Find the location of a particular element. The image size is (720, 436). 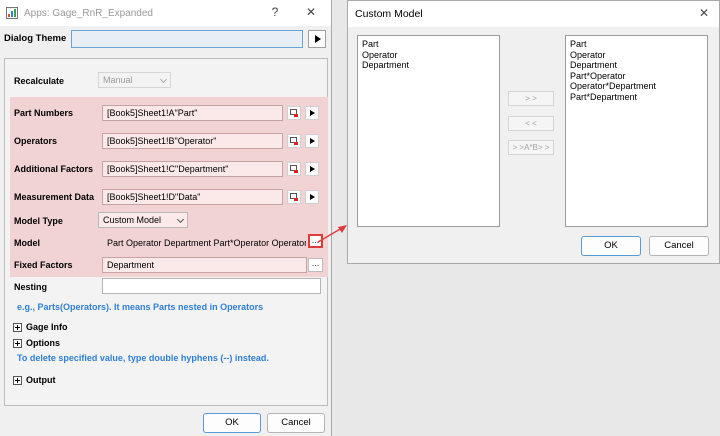

output-node: Output is located at coordinates (34, 380).